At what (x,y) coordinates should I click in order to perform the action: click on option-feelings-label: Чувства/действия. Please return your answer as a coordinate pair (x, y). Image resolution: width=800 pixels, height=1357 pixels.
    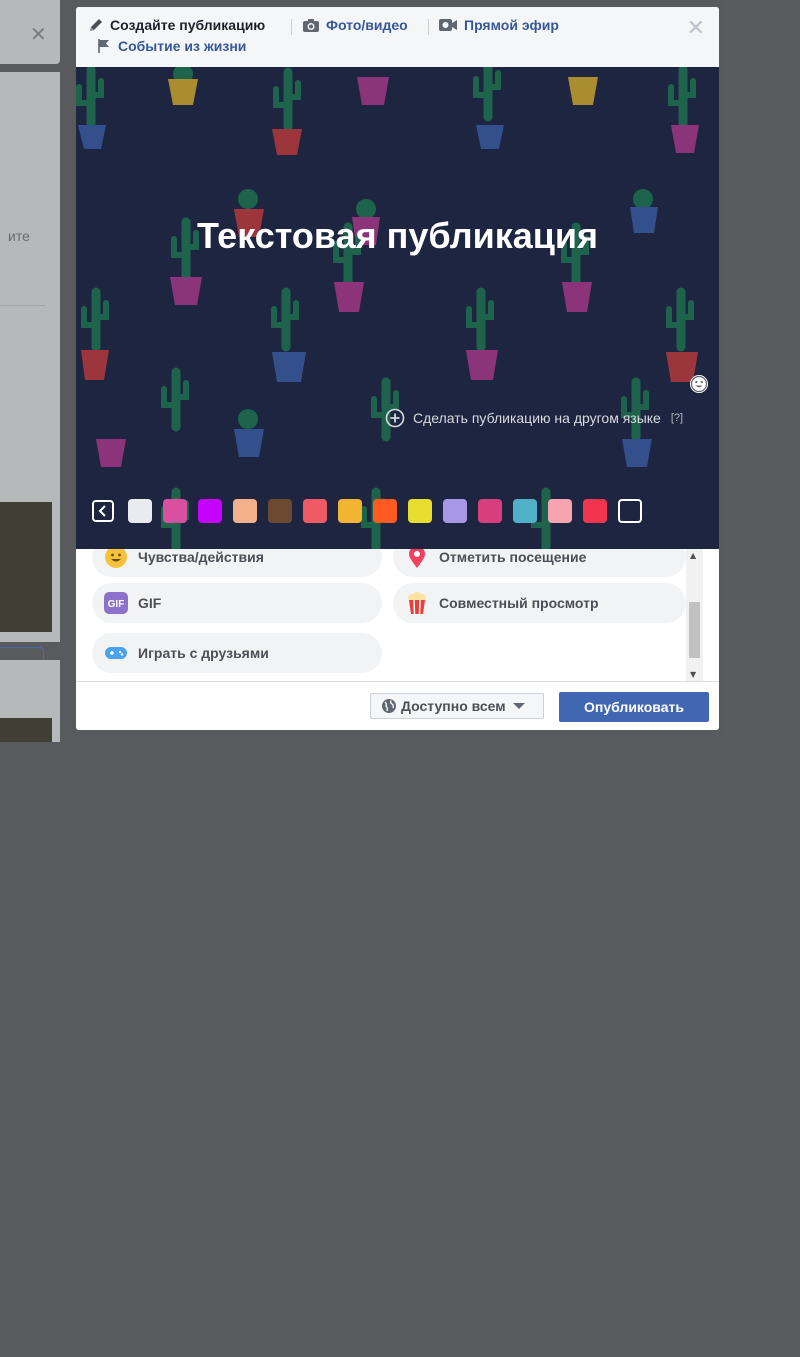
    Looking at the image, I should click on (201, 557).